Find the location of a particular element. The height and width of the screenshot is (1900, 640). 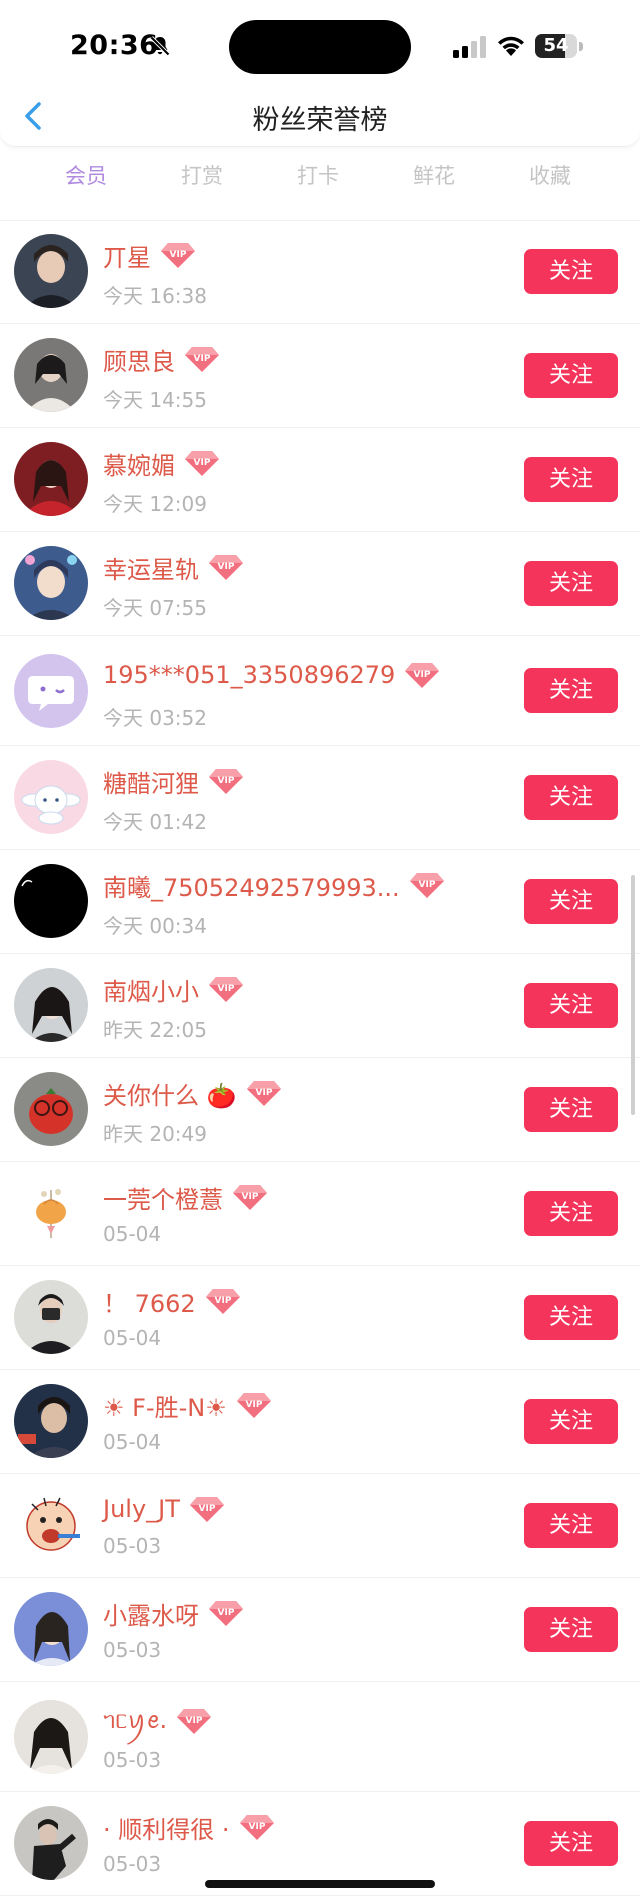

bell-off-icon is located at coordinates (160, 46).